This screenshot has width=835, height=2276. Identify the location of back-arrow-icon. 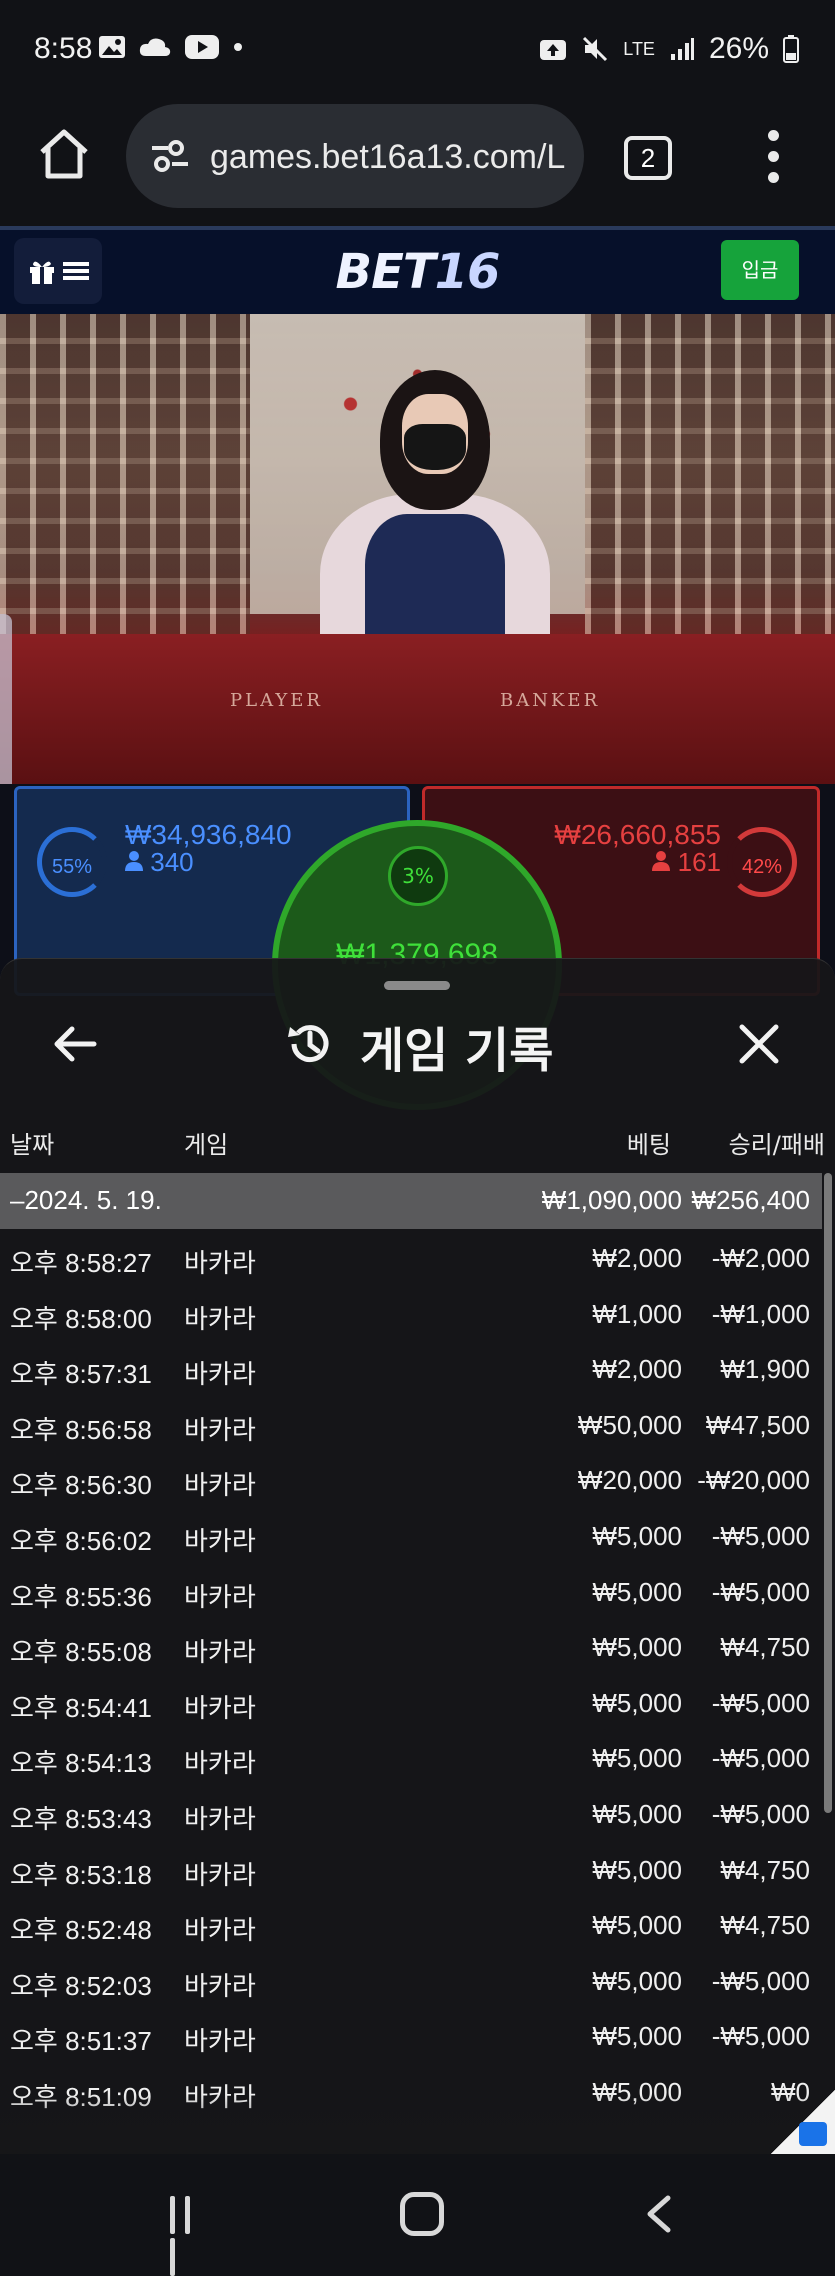
(75, 1044).